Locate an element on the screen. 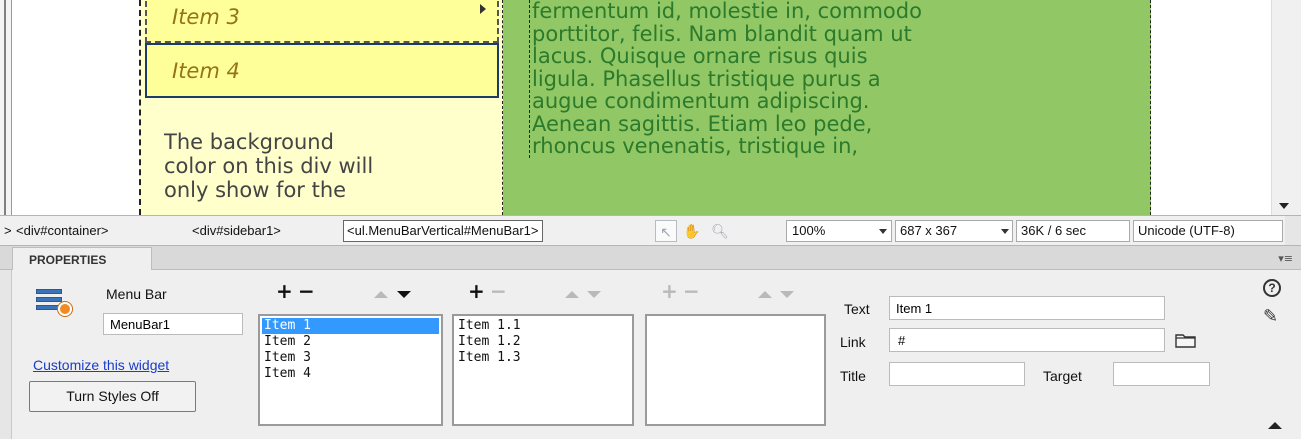 The height and width of the screenshot is (439, 1301). add-subitem-button: + is located at coordinates (476, 291).